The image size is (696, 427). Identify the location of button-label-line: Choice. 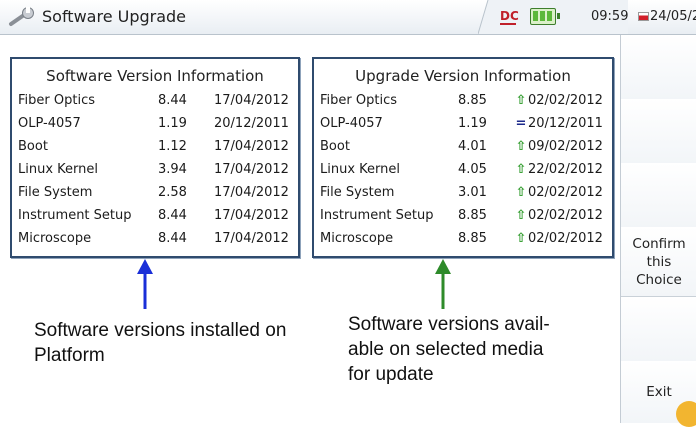
(659, 279).